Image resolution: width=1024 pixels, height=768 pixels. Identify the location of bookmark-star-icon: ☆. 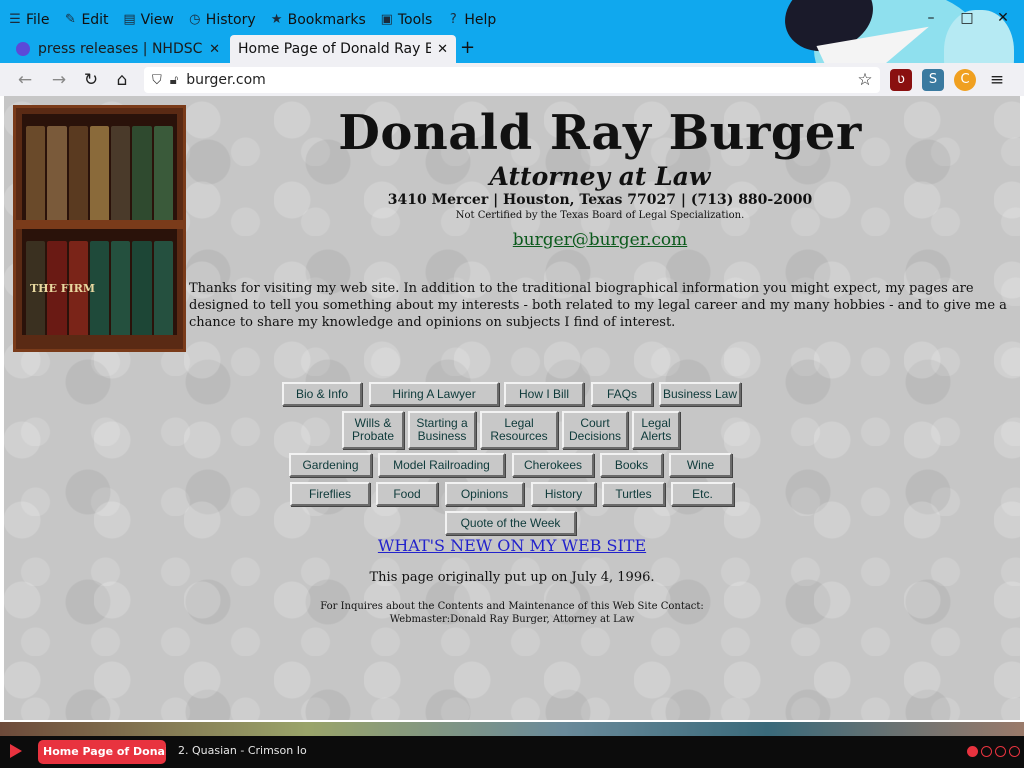
(865, 80).